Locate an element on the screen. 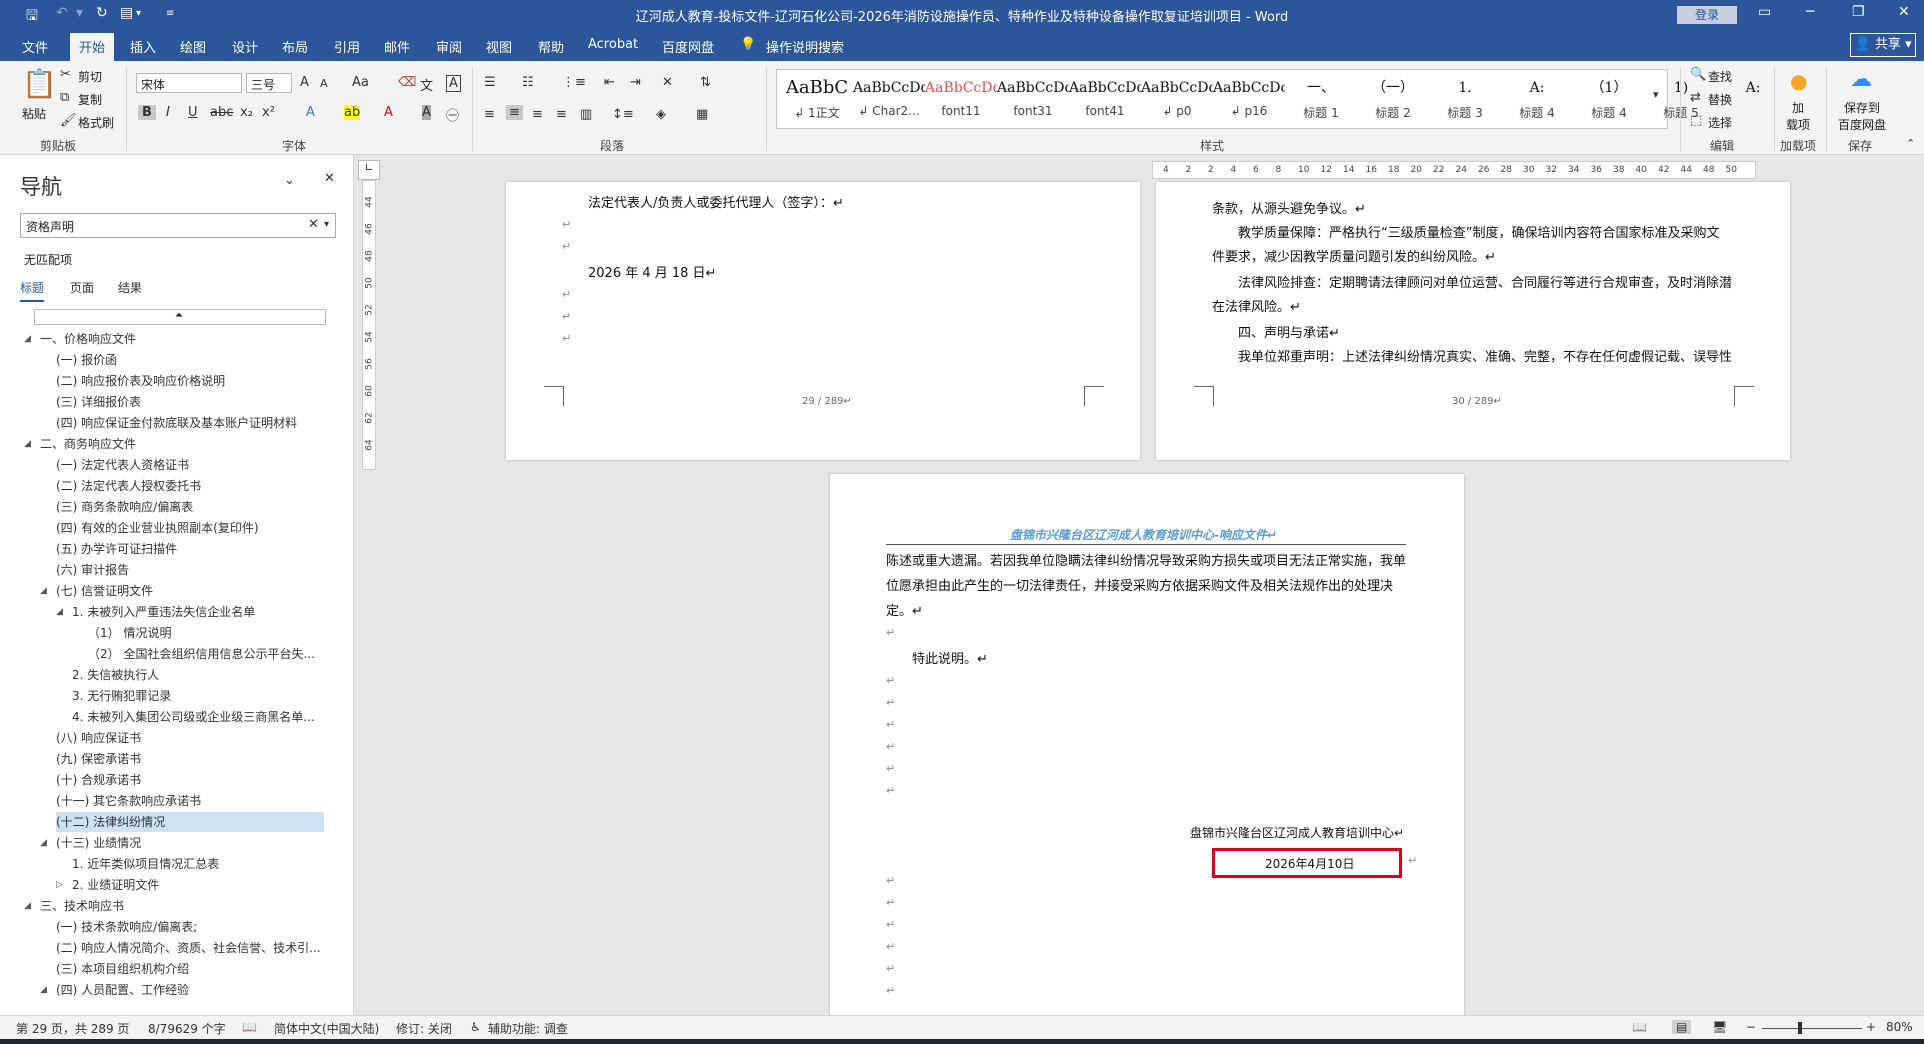 The height and width of the screenshot is (1044, 1924). replace-icon: ⇄ is located at coordinates (1695, 97).